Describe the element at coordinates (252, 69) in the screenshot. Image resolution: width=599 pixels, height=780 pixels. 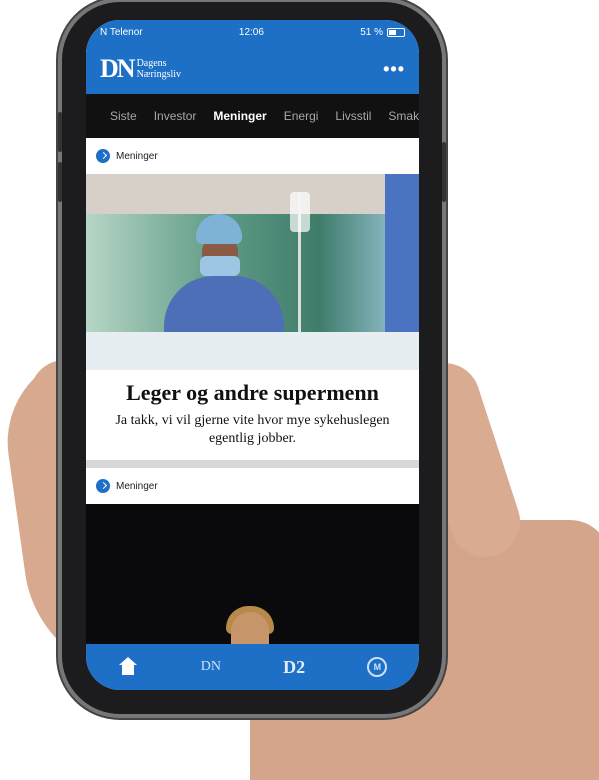
I see `app-bar: DN Dagens Næringsliv •••` at that location.